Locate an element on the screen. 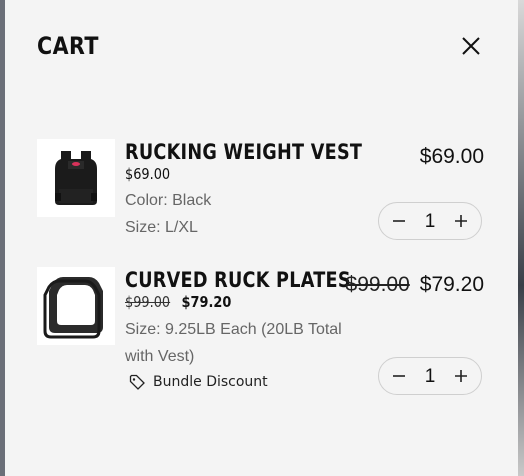 This screenshot has width=524, height=476. close-button is located at coordinates (471, 46).